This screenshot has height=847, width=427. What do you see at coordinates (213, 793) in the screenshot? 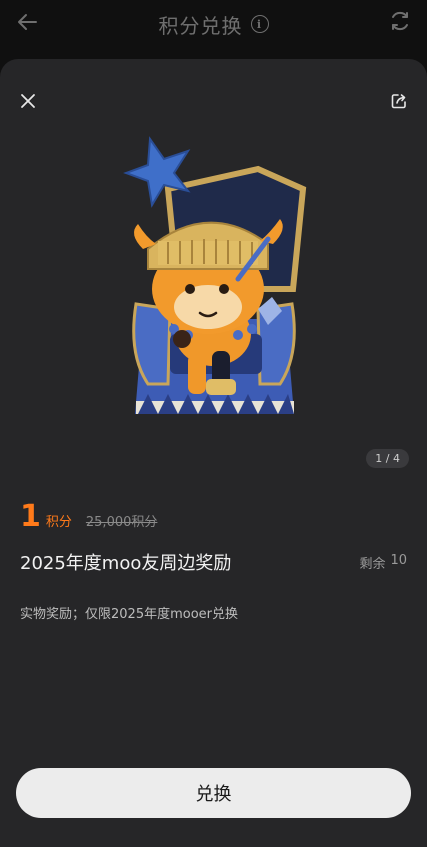
I see `redeem-button: 兑换` at bounding box center [213, 793].